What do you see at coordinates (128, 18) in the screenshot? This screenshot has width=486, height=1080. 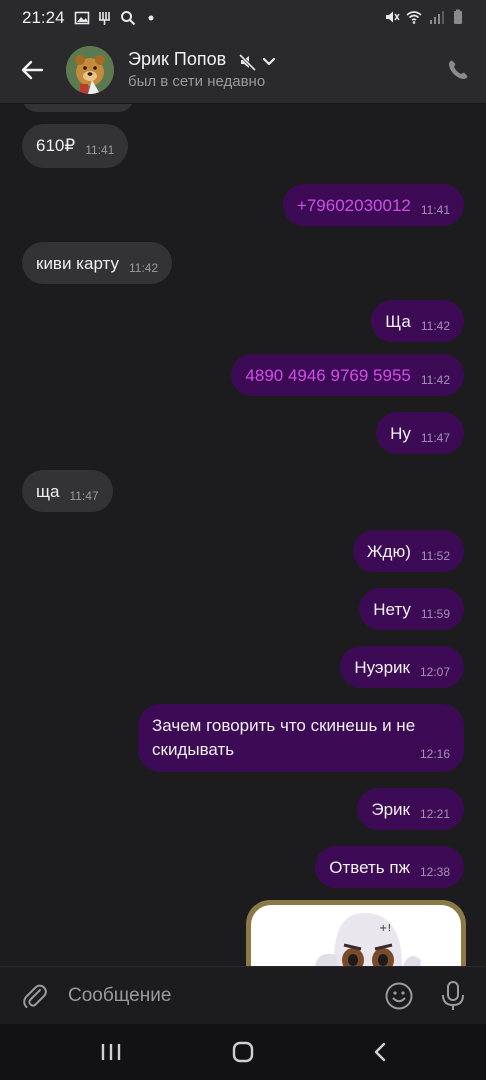 I see `search-icon` at bounding box center [128, 18].